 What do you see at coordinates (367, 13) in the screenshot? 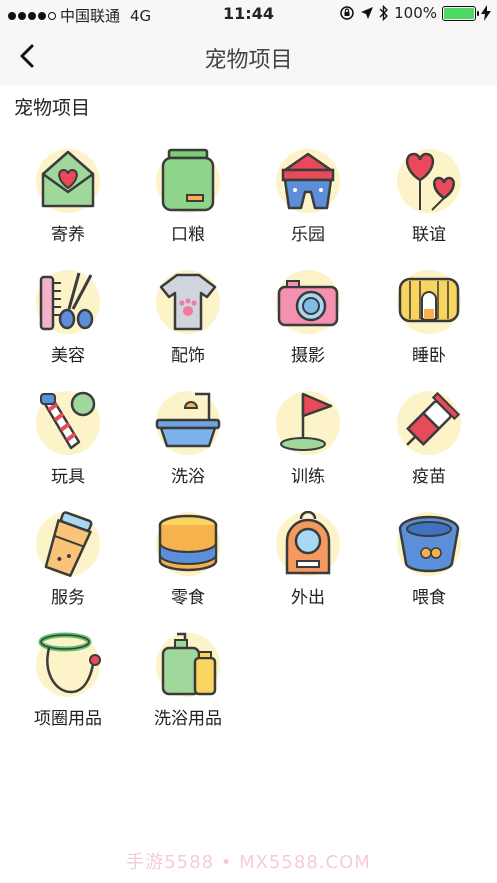
I see `location-arrow-icon` at bounding box center [367, 13].